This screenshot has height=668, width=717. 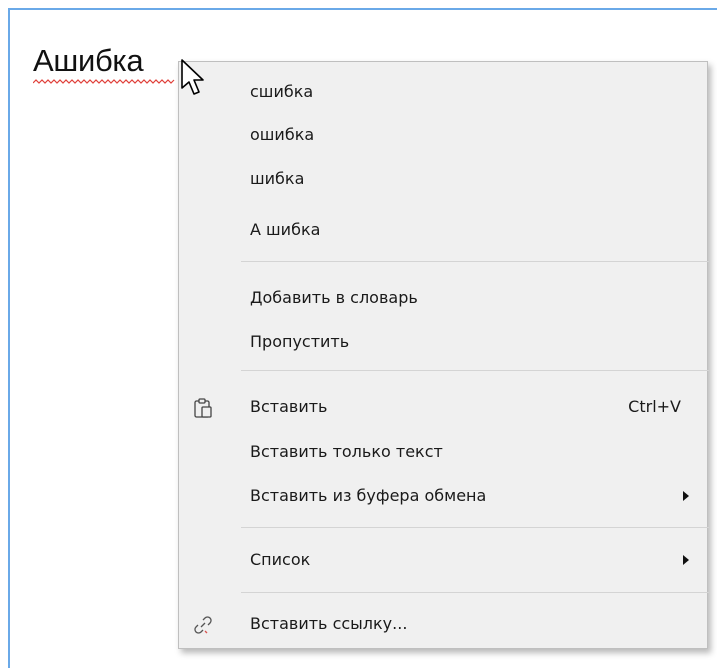 I want to click on paste-text-only-item: Вставить только текст, so click(x=443, y=452).